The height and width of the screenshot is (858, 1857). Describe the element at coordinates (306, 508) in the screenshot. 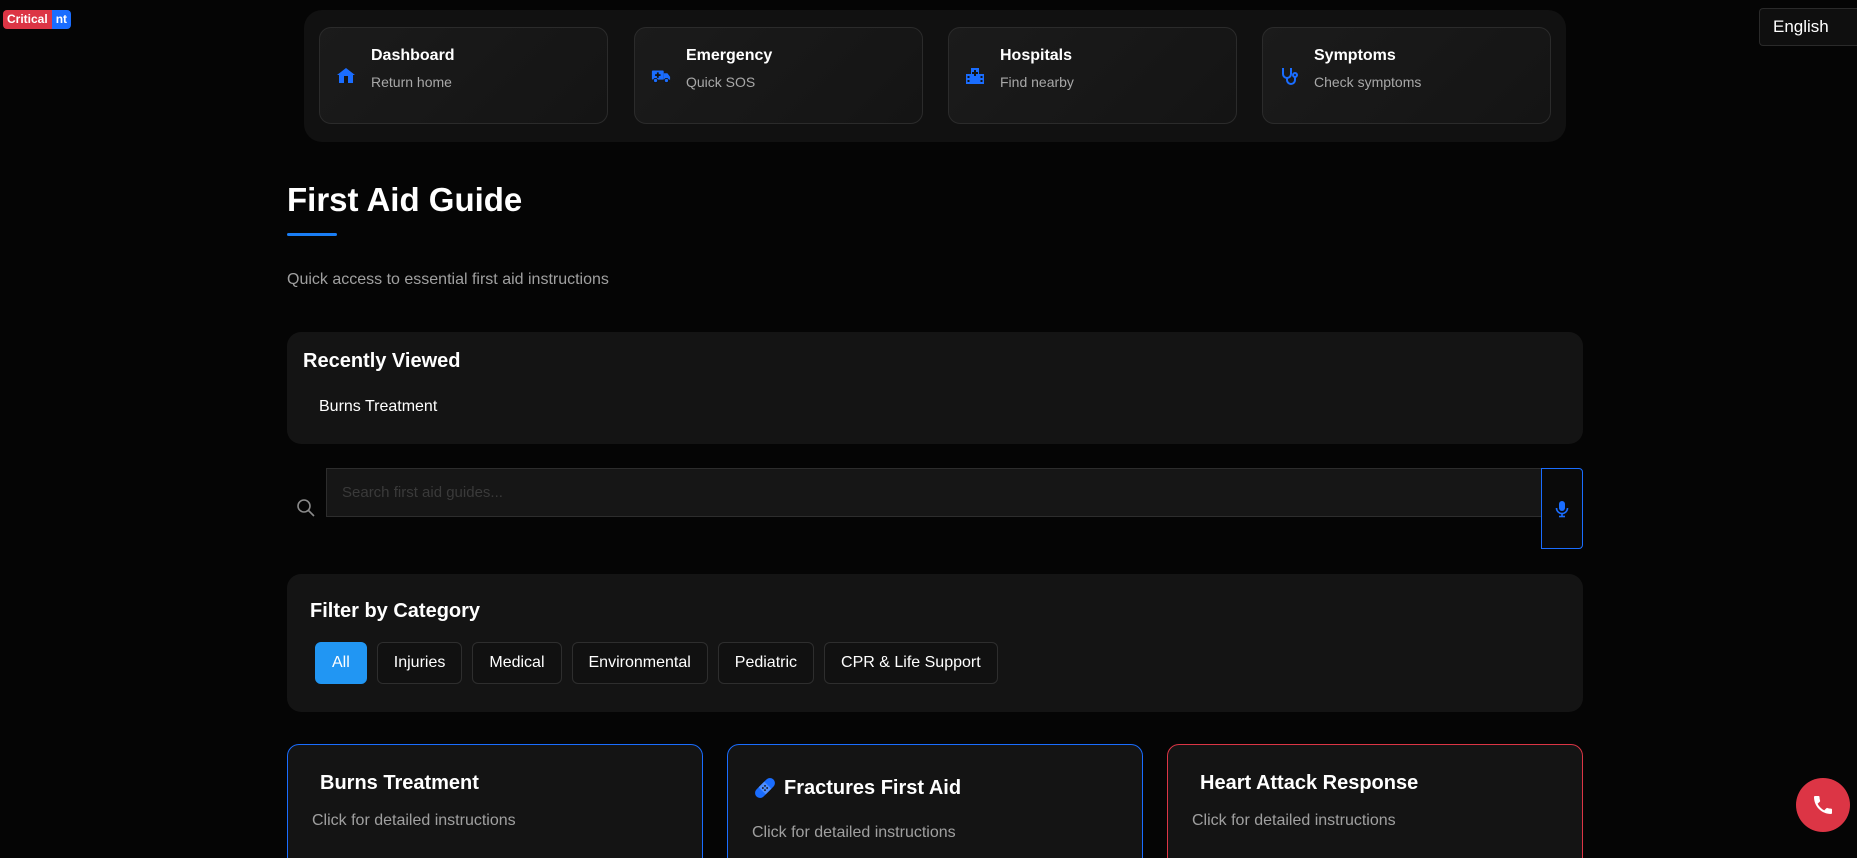

I see `search-icon` at that location.